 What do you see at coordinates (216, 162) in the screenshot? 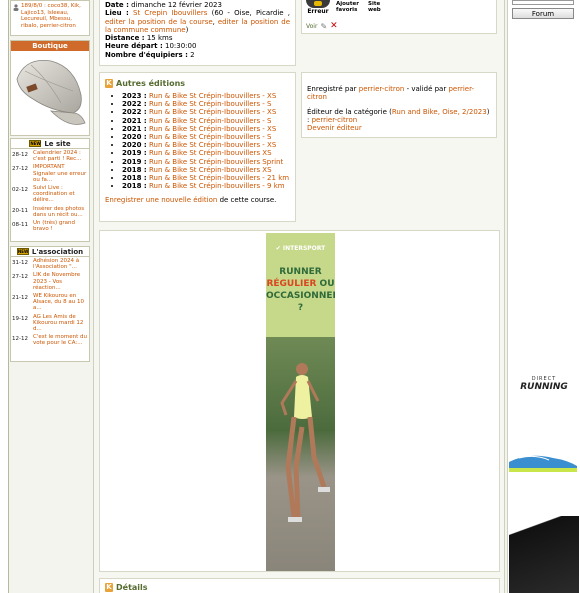
I see `edition-link: Run & Bike St Crépin-Ibouvillers Sprint` at bounding box center [216, 162].